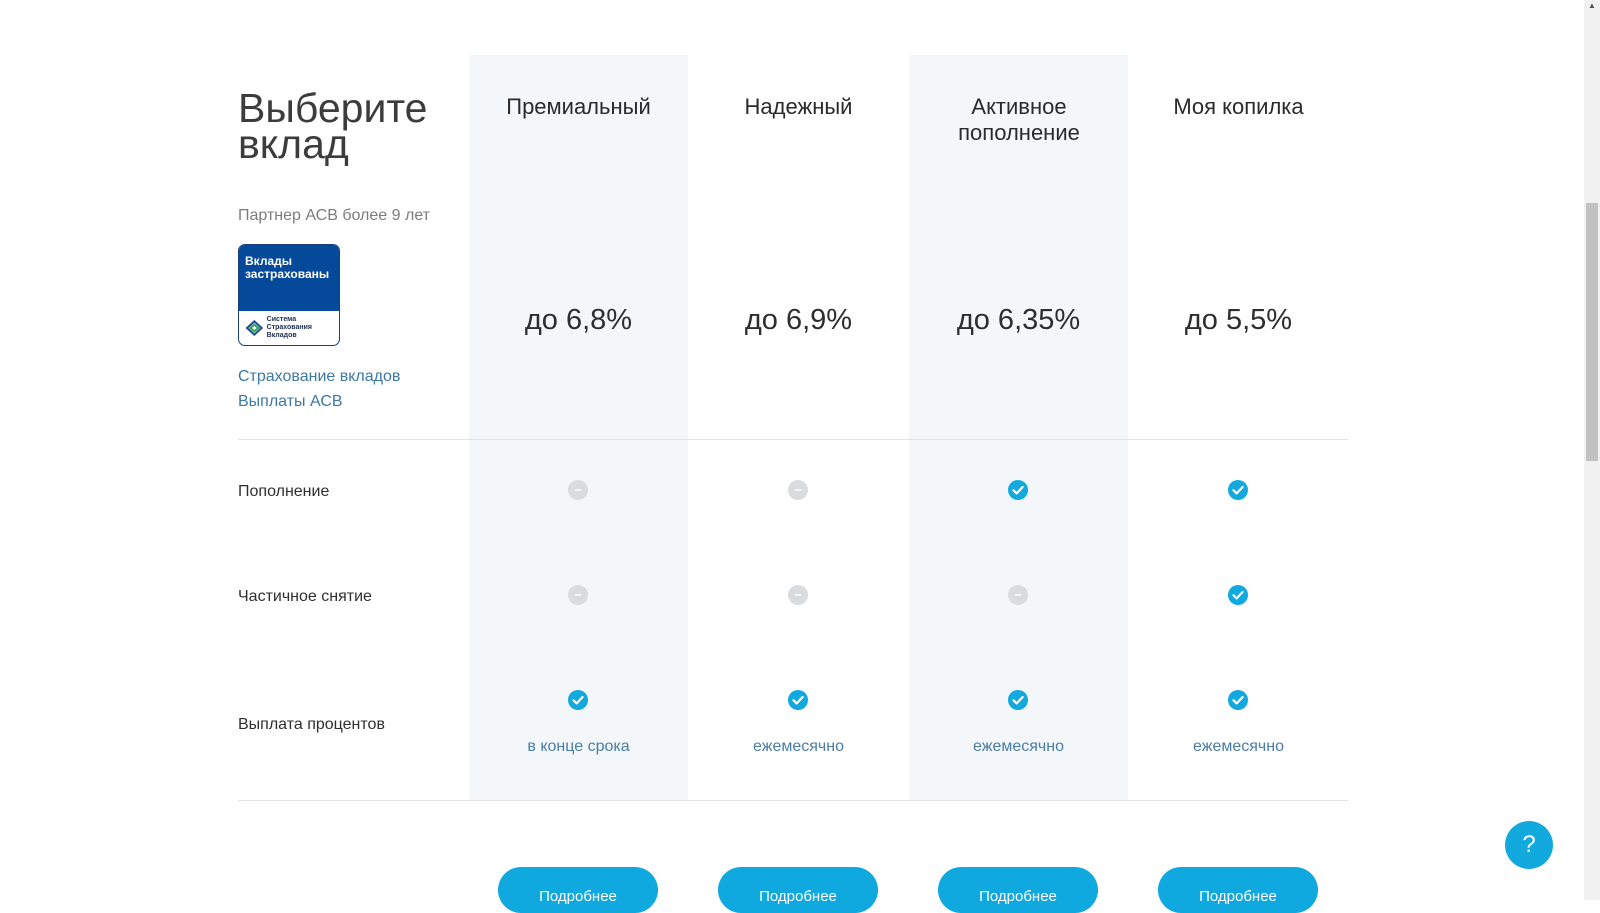 The image size is (1600, 913). What do you see at coordinates (333, 126) in the screenshot?
I see `page-title: Выберите вклад` at bounding box center [333, 126].